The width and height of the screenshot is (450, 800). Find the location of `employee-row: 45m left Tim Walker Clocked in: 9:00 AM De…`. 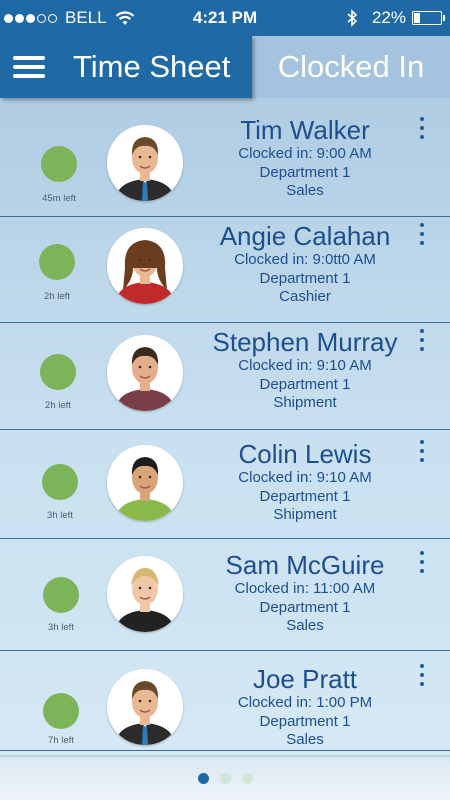

employee-row: 45m left Tim Walker Clocked in: 9:00 AM De… is located at coordinates (225, 163).